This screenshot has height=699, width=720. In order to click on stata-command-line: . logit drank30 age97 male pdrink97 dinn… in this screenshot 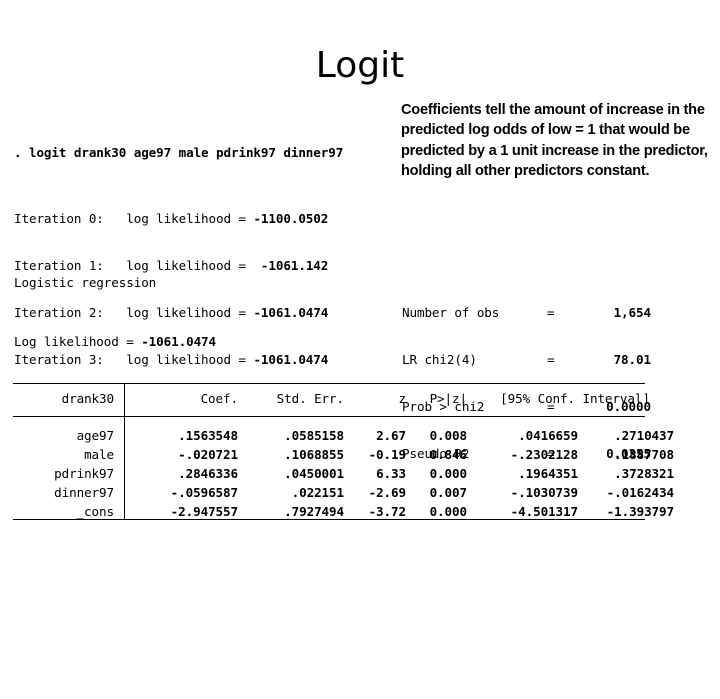, I will do `click(179, 152)`.